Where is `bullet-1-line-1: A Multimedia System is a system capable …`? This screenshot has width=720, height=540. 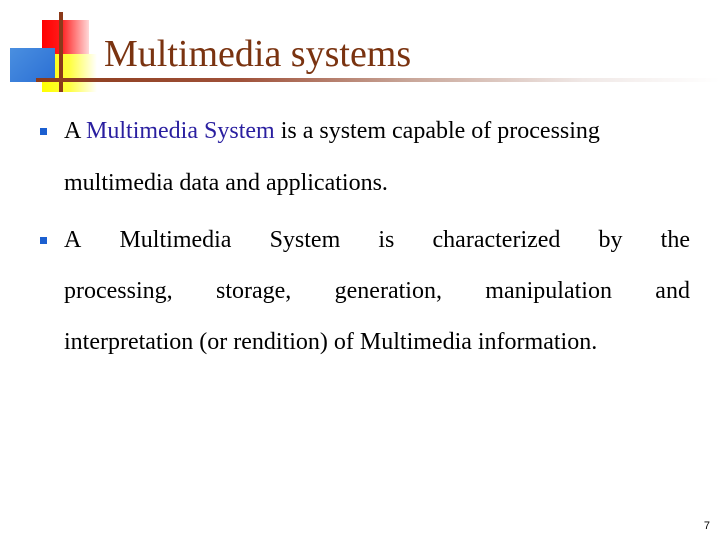
bullet-1-line-1: A Multimedia System is a system capable … is located at coordinates (332, 131).